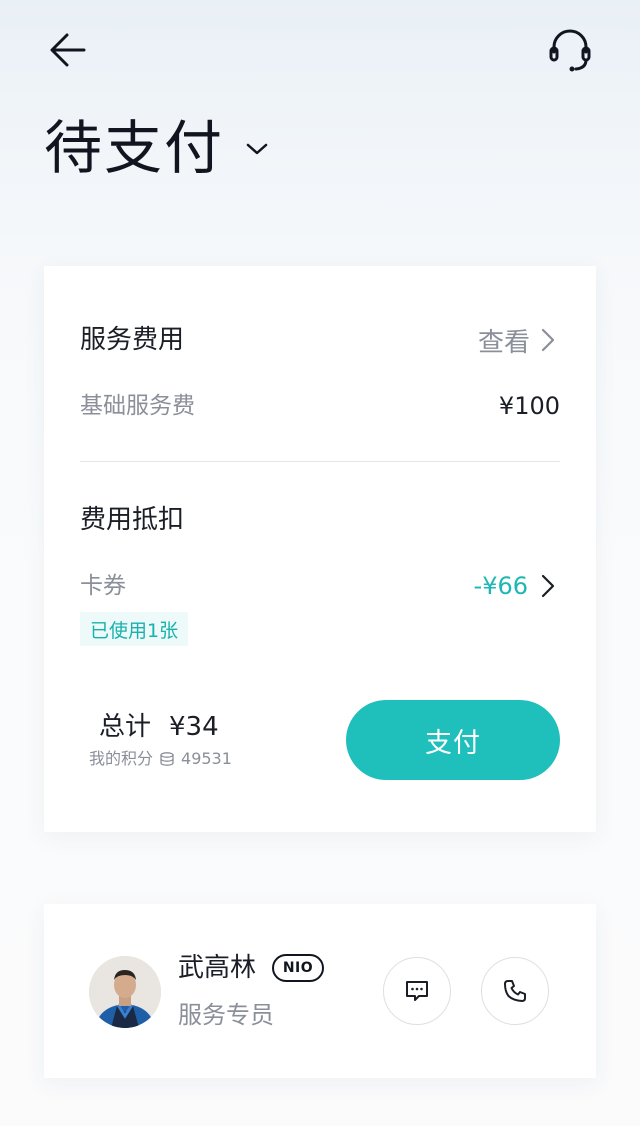 This screenshot has height=1126, width=640. I want to click on total-amount: ¥34, so click(194, 727).